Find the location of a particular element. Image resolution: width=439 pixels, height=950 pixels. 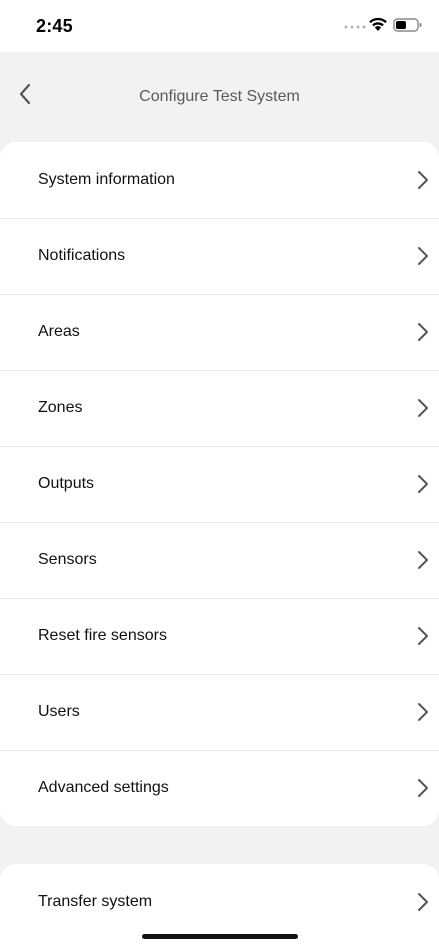

menu-item-system-information: System information is located at coordinates (219, 180).